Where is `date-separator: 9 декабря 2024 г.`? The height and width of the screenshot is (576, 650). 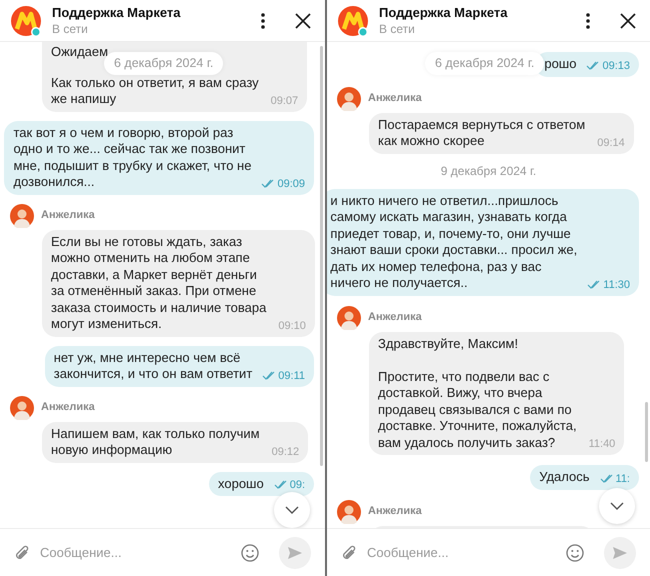
date-separator: 9 декабря 2024 г. is located at coordinates (488, 171).